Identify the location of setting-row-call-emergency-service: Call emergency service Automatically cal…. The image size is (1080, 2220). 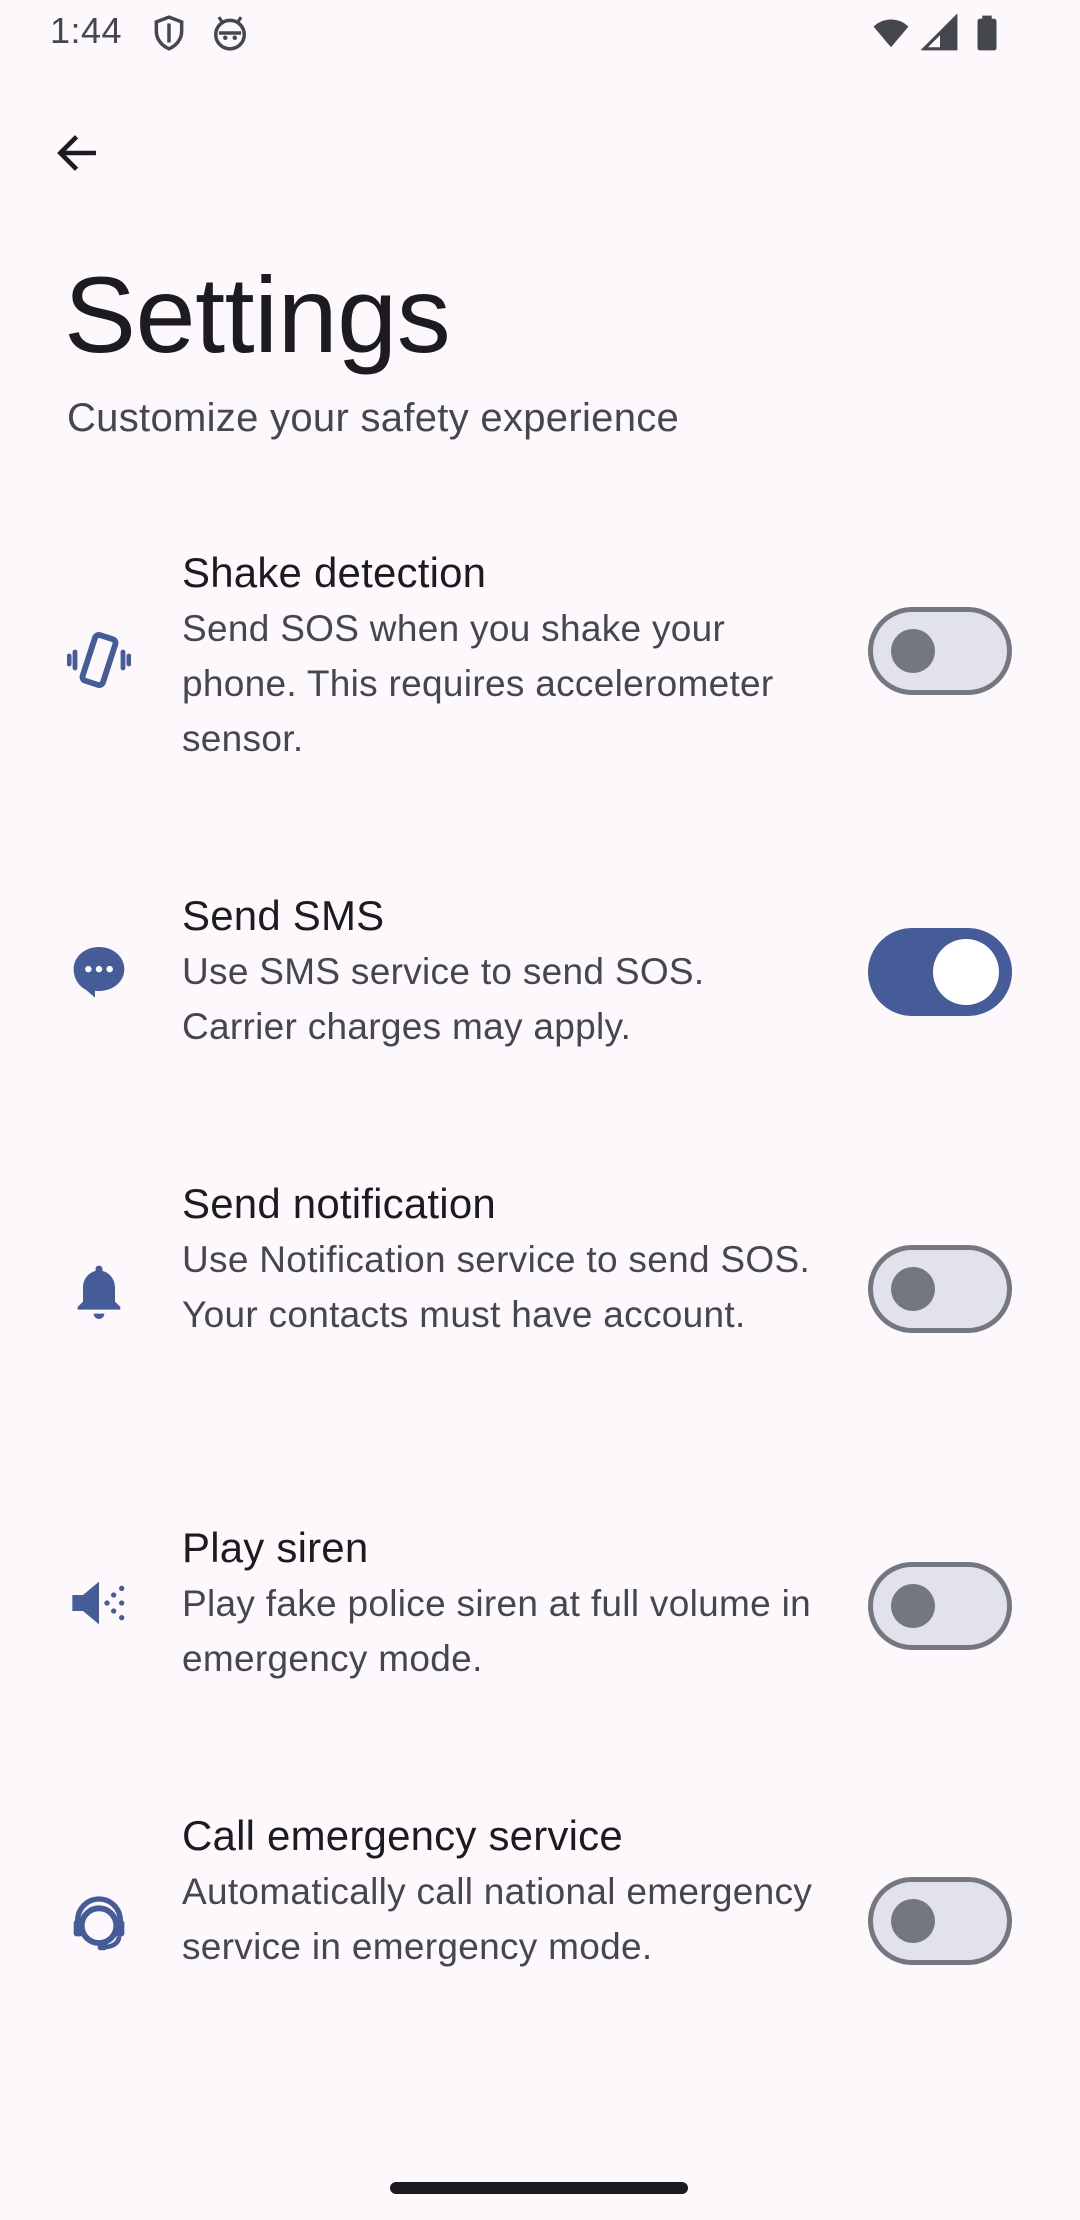
(540, 1923).